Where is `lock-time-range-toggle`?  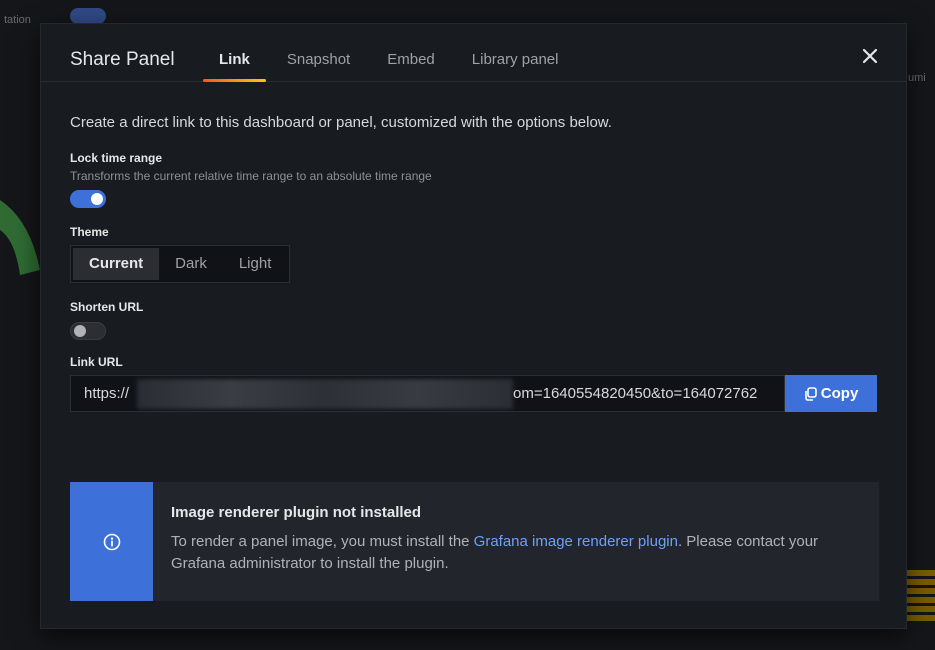 lock-time-range-toggle is located at coordinates (88, 199).